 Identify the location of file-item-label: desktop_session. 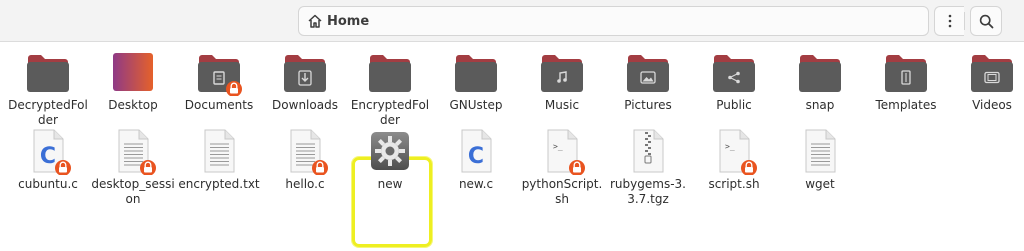
(133, 191).